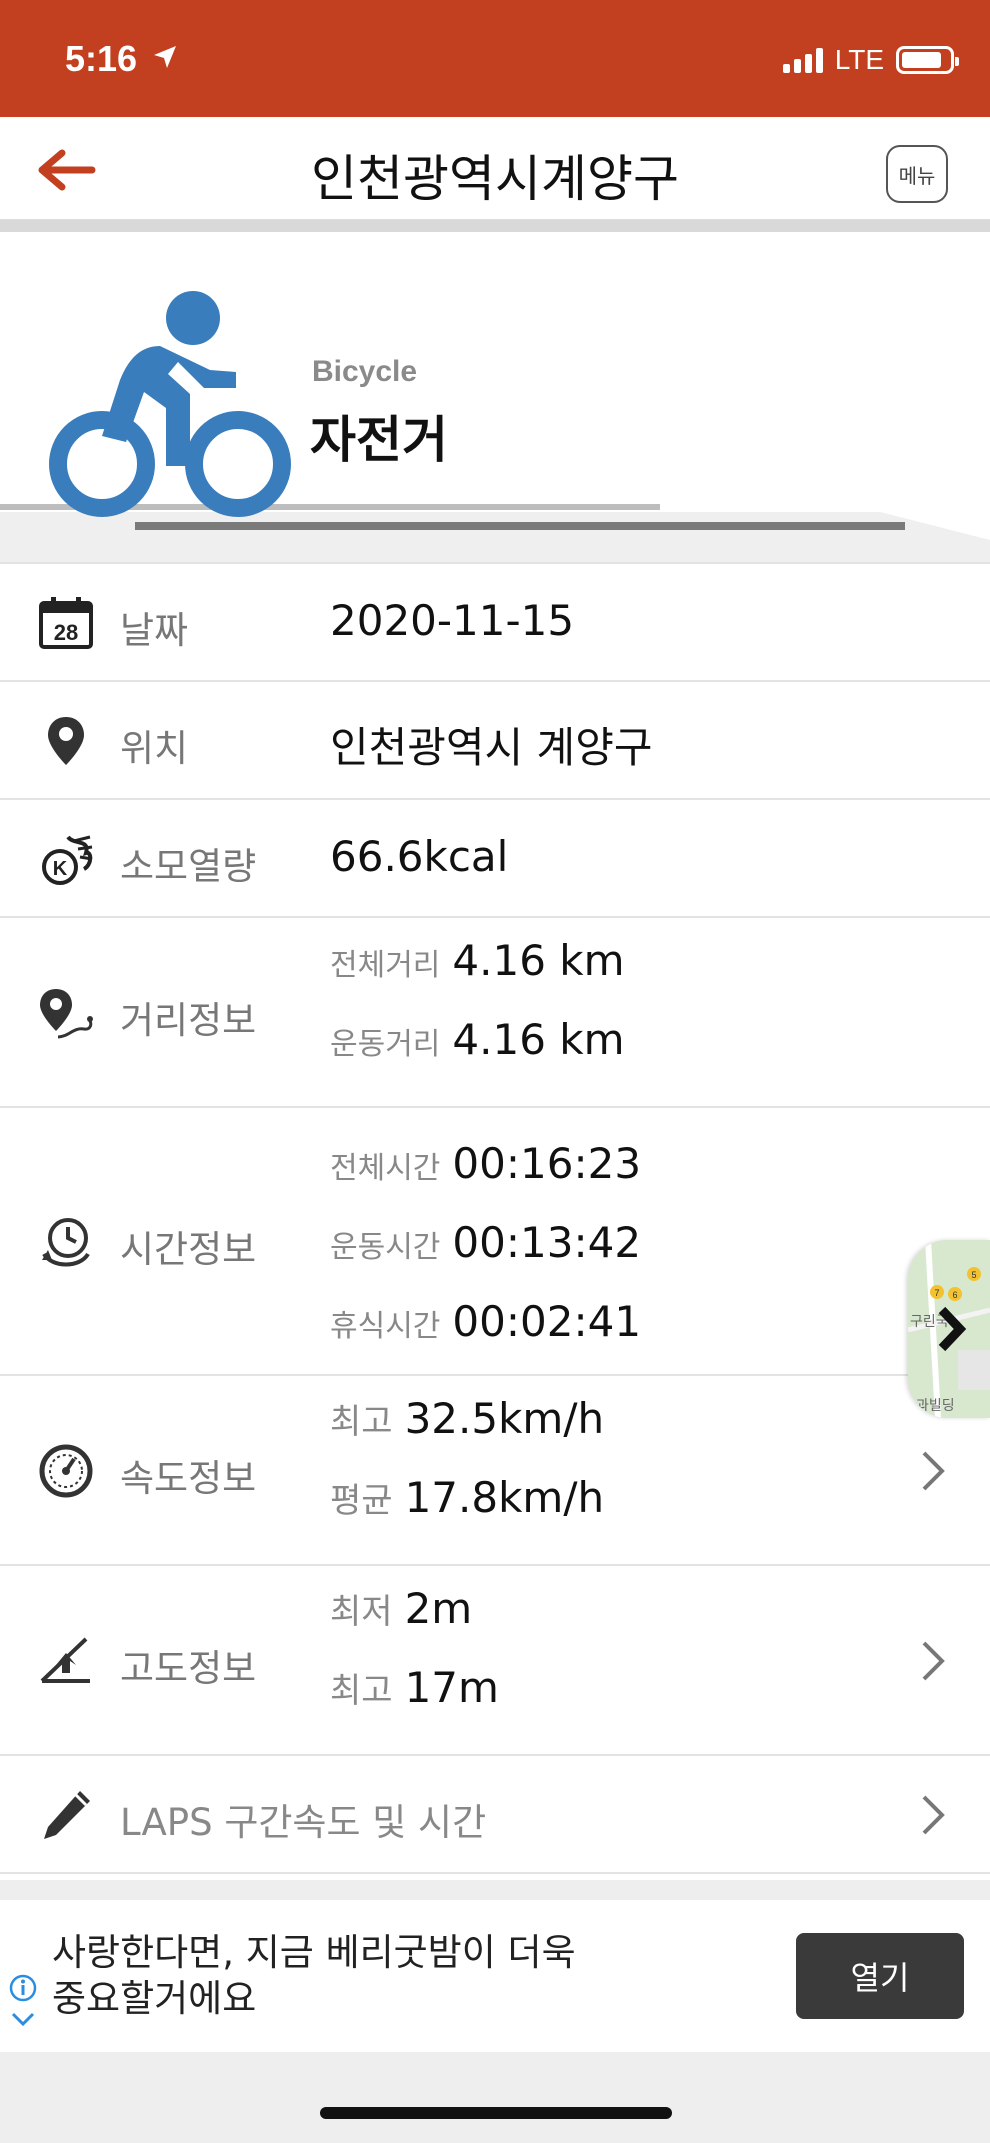 Image resolution: width=990 pixels, height=2143 pixels. What do you see at coordinates (927, 60) in the screenshot?
I see `battery-icon` at bounding box center [927, 60].